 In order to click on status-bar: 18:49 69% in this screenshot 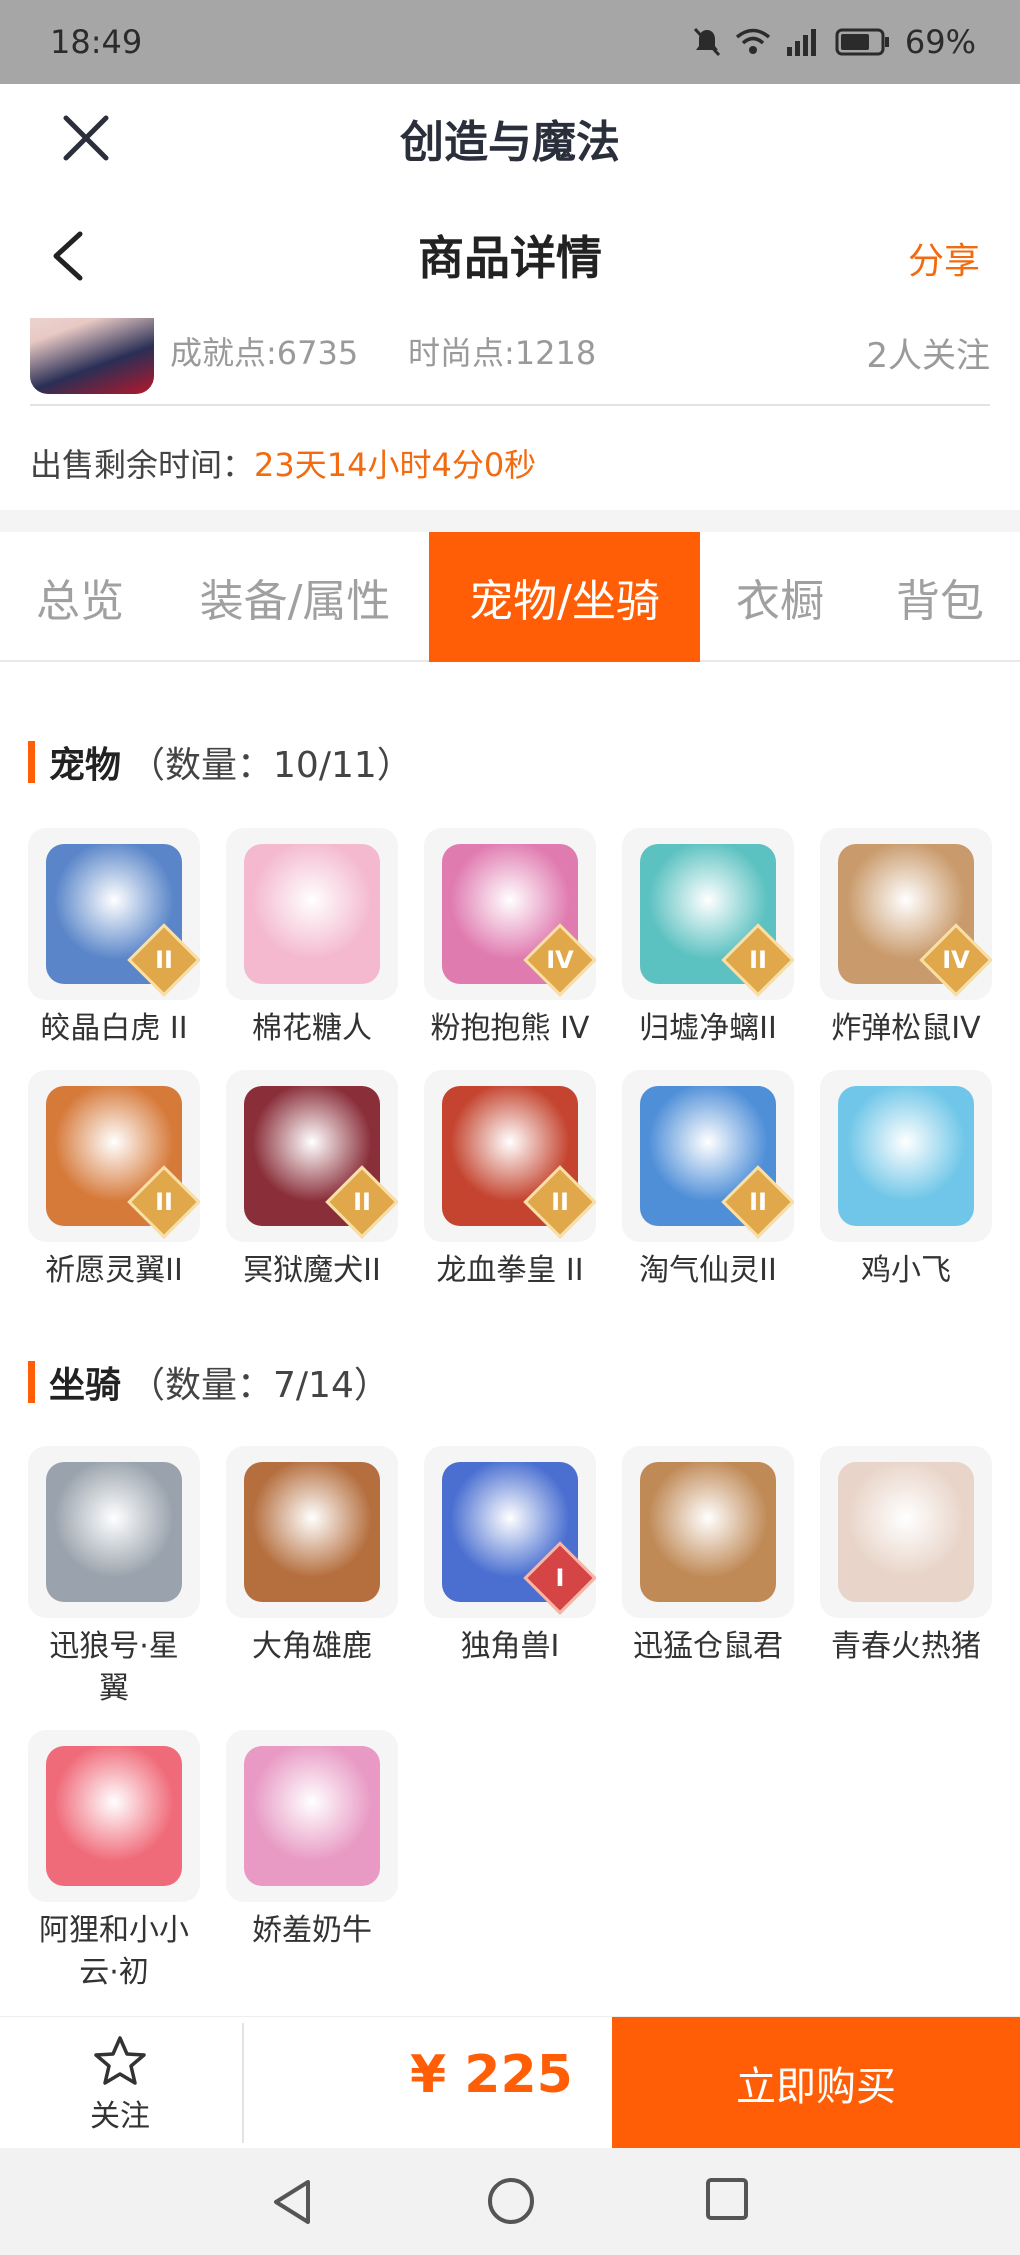, I will do `click(510, 42)`.